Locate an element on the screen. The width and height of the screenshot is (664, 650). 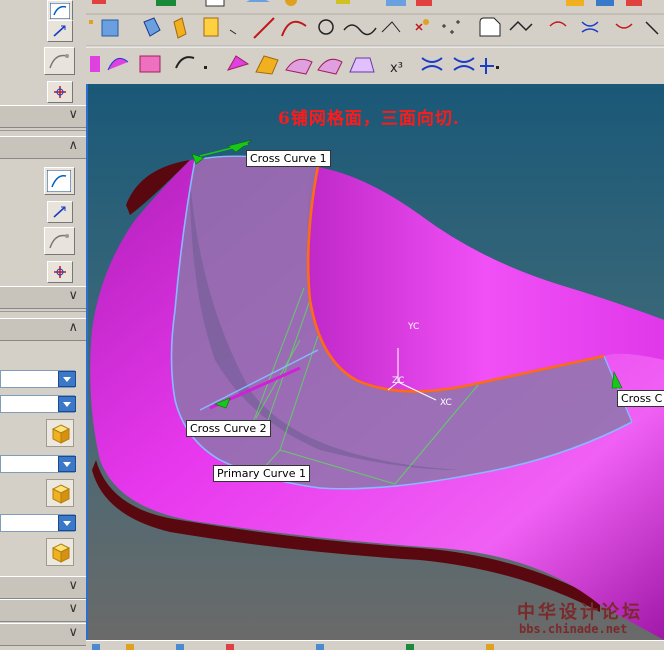
row2-icons: x³ is located at coordinates (294, 65).